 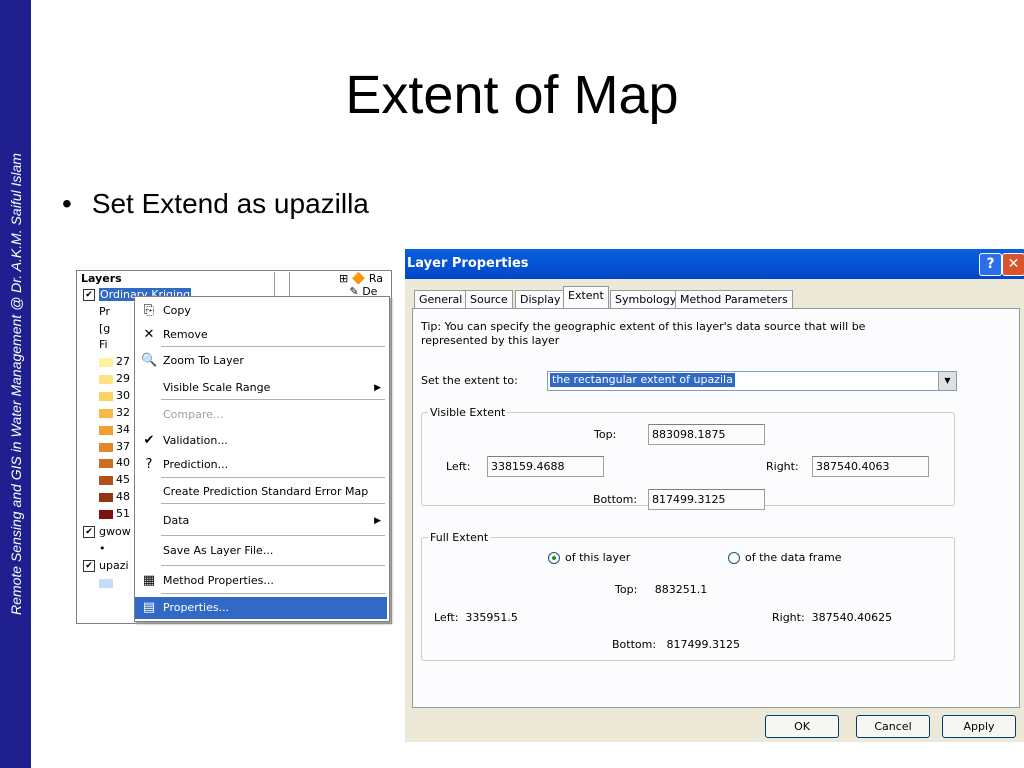 What do you see at coordinates (734, 558) in the screenshot?
I see `radio-off-icon` at bounding box center [734, 558].